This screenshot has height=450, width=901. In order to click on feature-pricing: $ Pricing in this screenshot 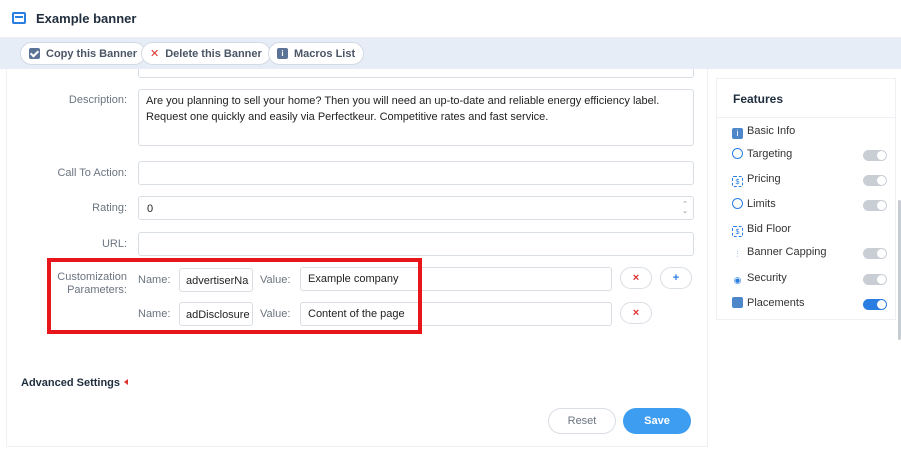, I will do `click(809, 181)`.